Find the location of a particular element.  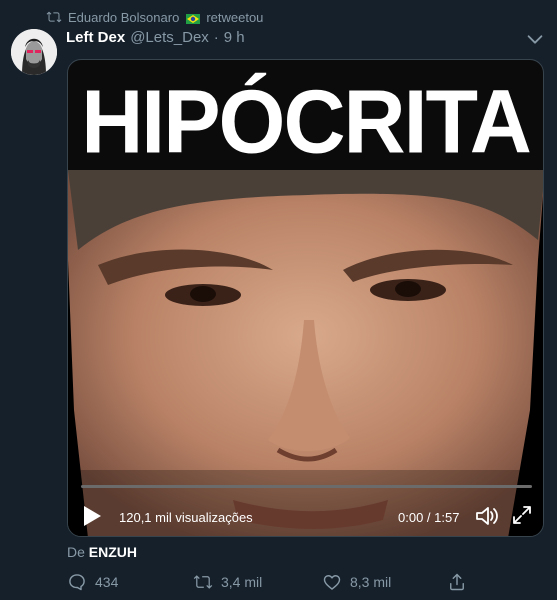

share-icon is located at coordinates (457, 582).